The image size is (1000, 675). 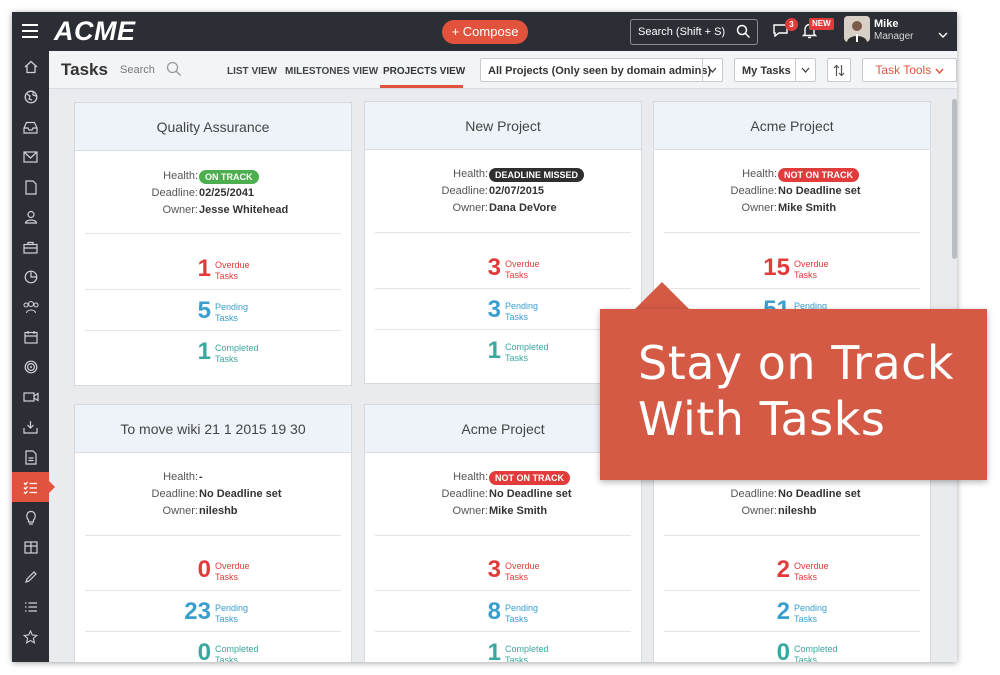 What do you see at coordinates (197, 611) in the screenshot?
I see `pending-count: 23` at bounding box center [197, 611].